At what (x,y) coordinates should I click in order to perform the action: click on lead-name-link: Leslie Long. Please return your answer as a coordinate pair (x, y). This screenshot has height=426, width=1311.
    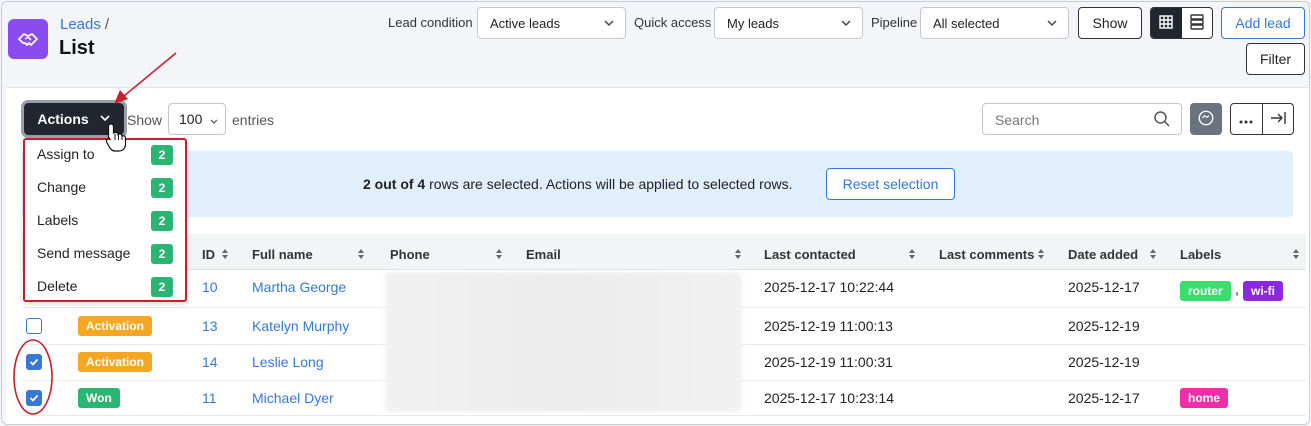
    Looking at the image, I should click on (288, 362).